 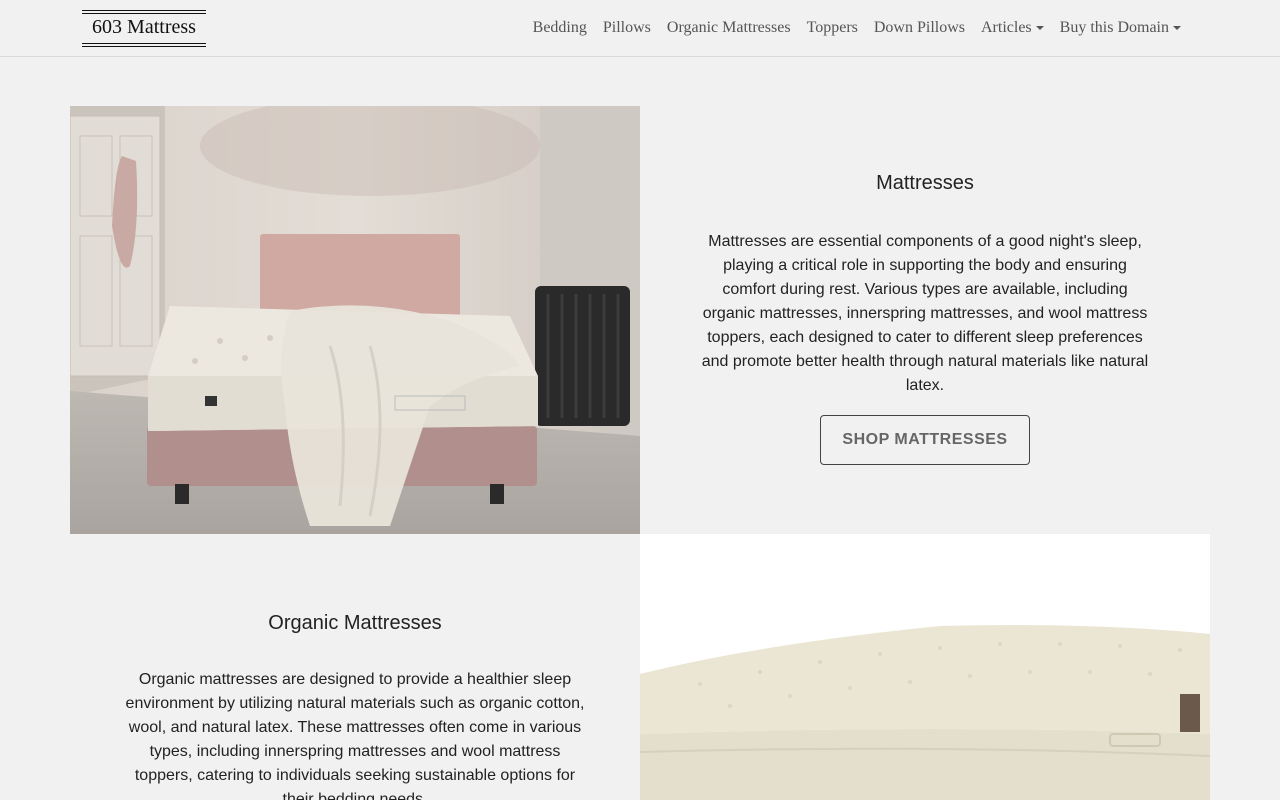 What do you see at coordinates (1006, 27) in the screenshot?
I see `nav-item-label: Articles` at bounding box center [1006, 27].